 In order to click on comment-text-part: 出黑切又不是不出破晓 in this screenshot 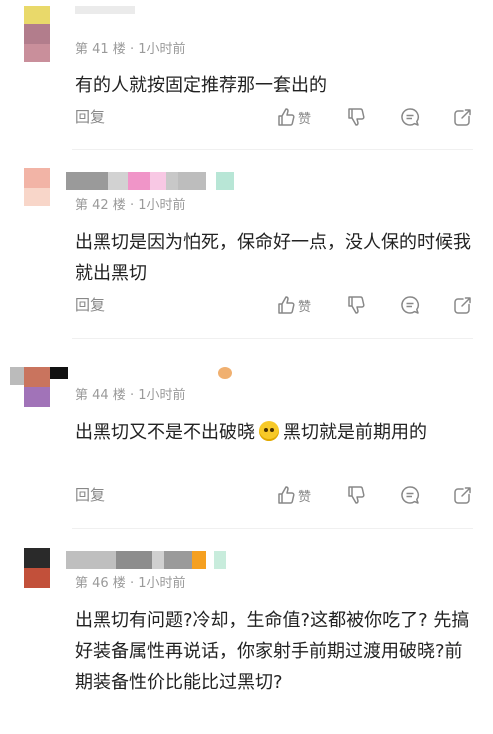, I will do `click(165, 432)`.